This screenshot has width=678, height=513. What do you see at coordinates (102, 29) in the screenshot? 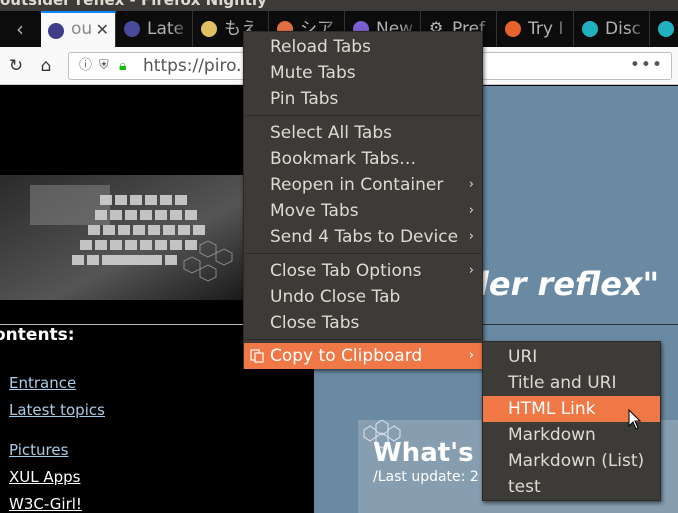
I see `close-tab-icon: ✕` at bounding box center [102, 29].